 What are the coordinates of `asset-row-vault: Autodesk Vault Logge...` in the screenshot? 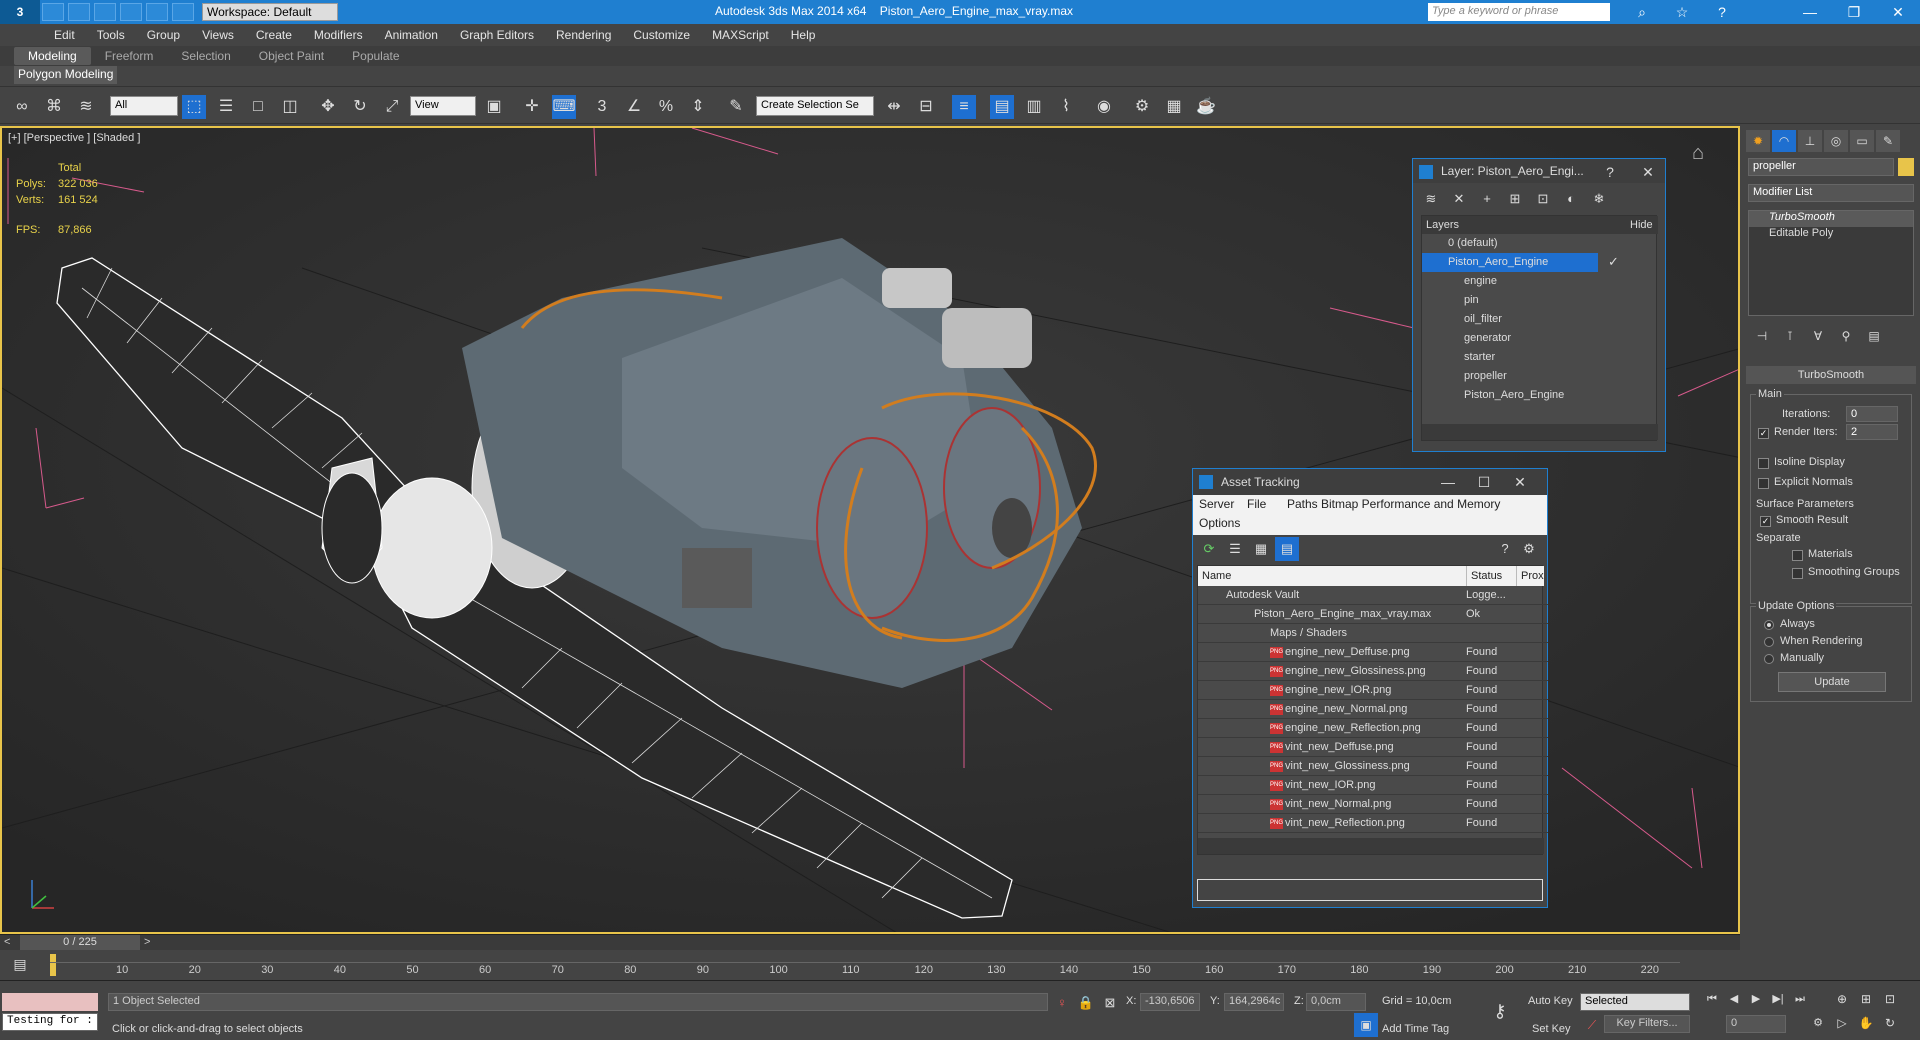 It's located at (1373, 595).